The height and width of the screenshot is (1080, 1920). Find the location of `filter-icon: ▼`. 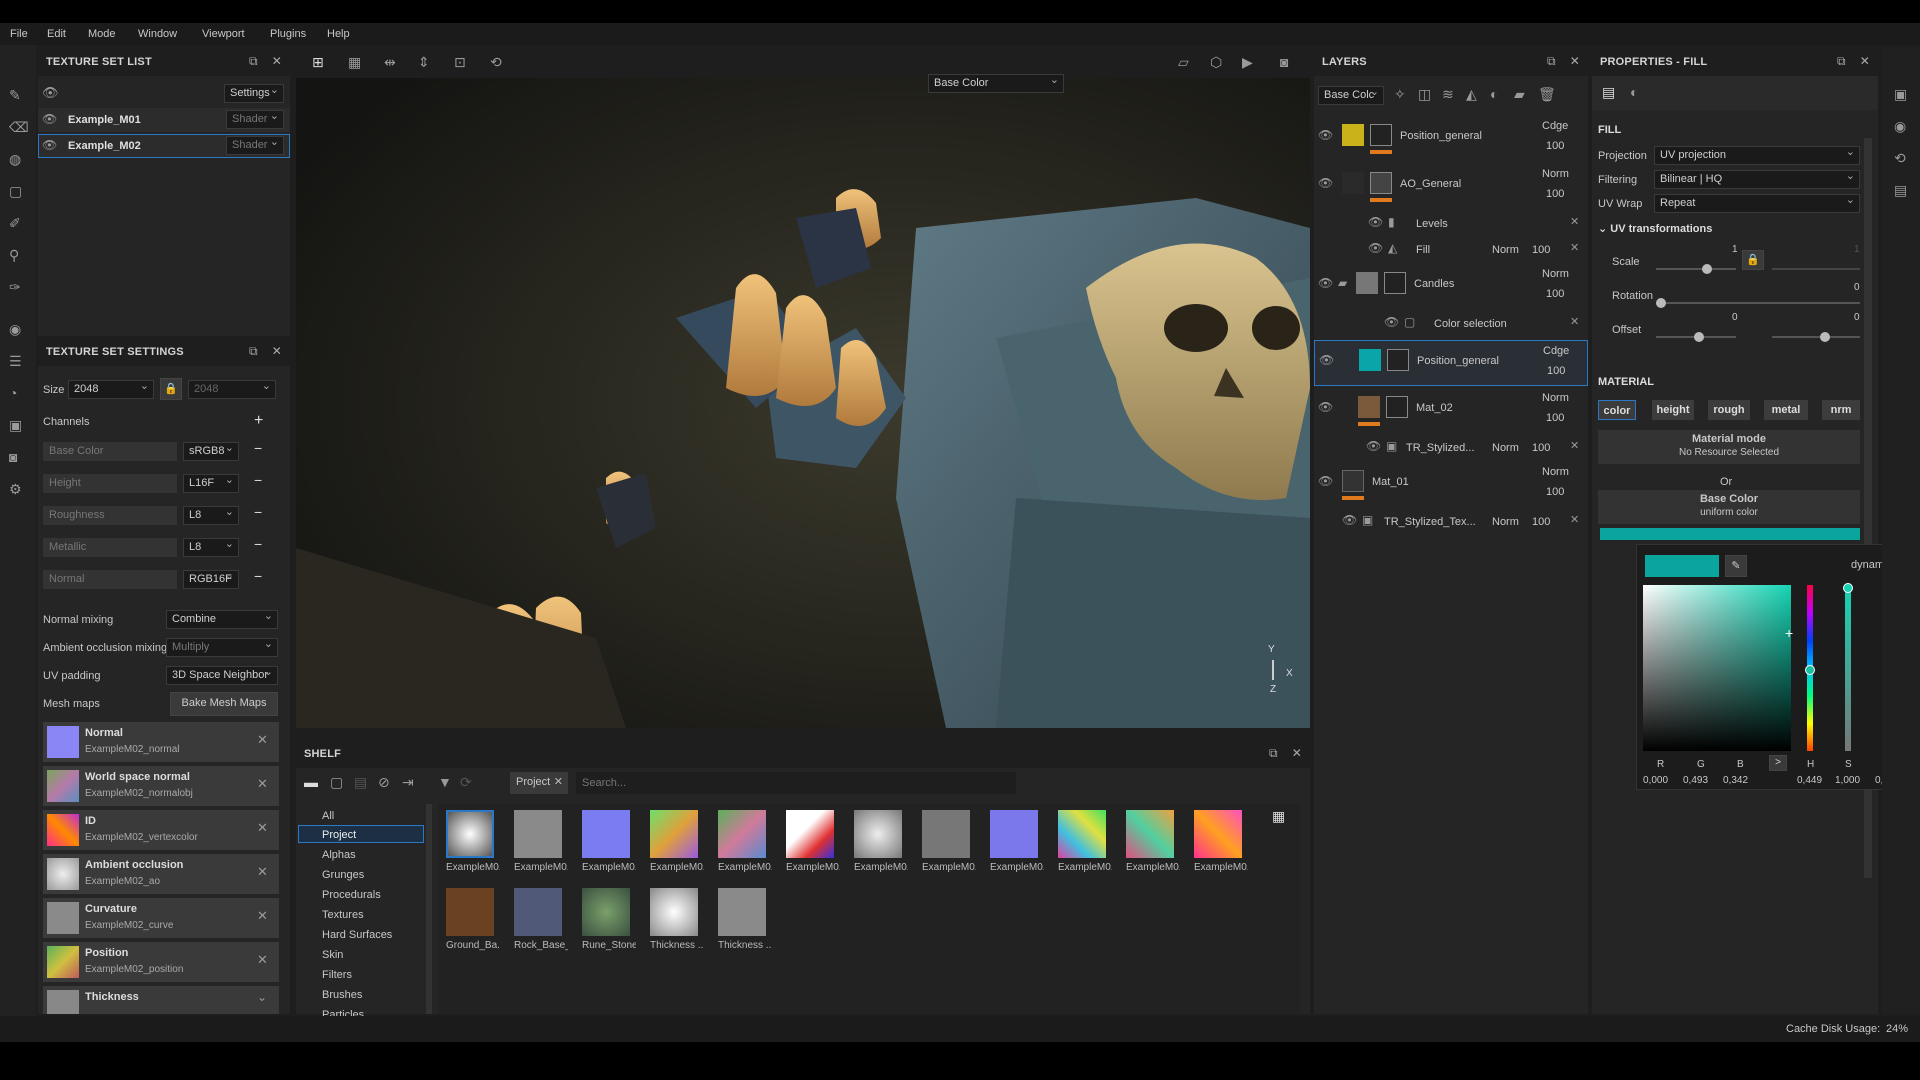

filter-icon: ▼ is located at coordinates (445, 782).